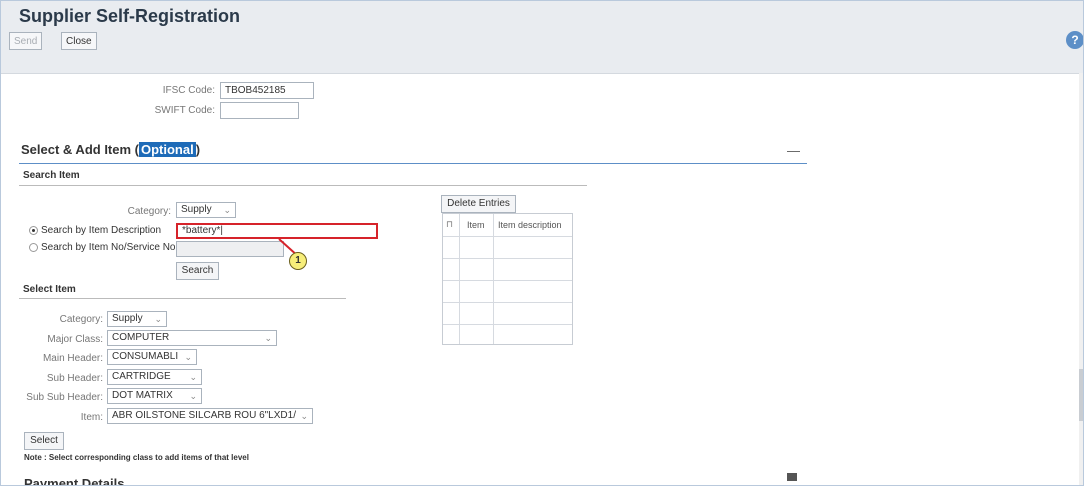 The height and width of the screenshot is (486, 1084). What do you see at coordinates (81, 319) in the screenshot?
I see `category-label: Category:` at bounding box center [81, 319].